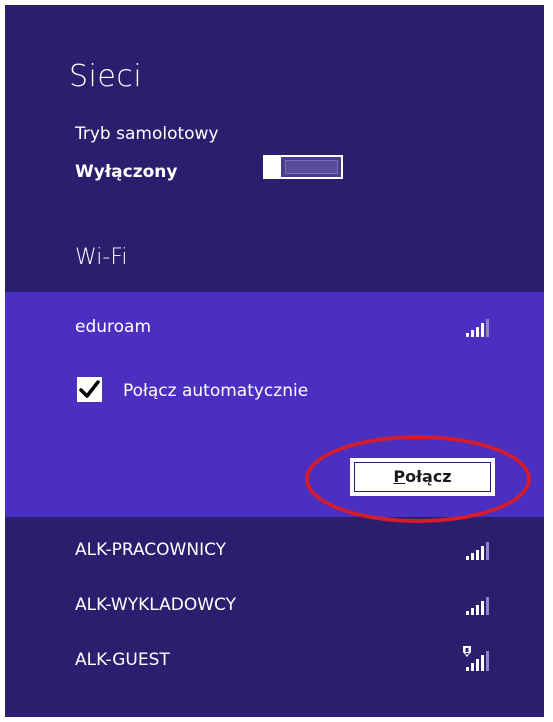 The width and height of the screenshot is (553, 722). I want to click on network-name: ALK-GUEST, so click(122, 660).